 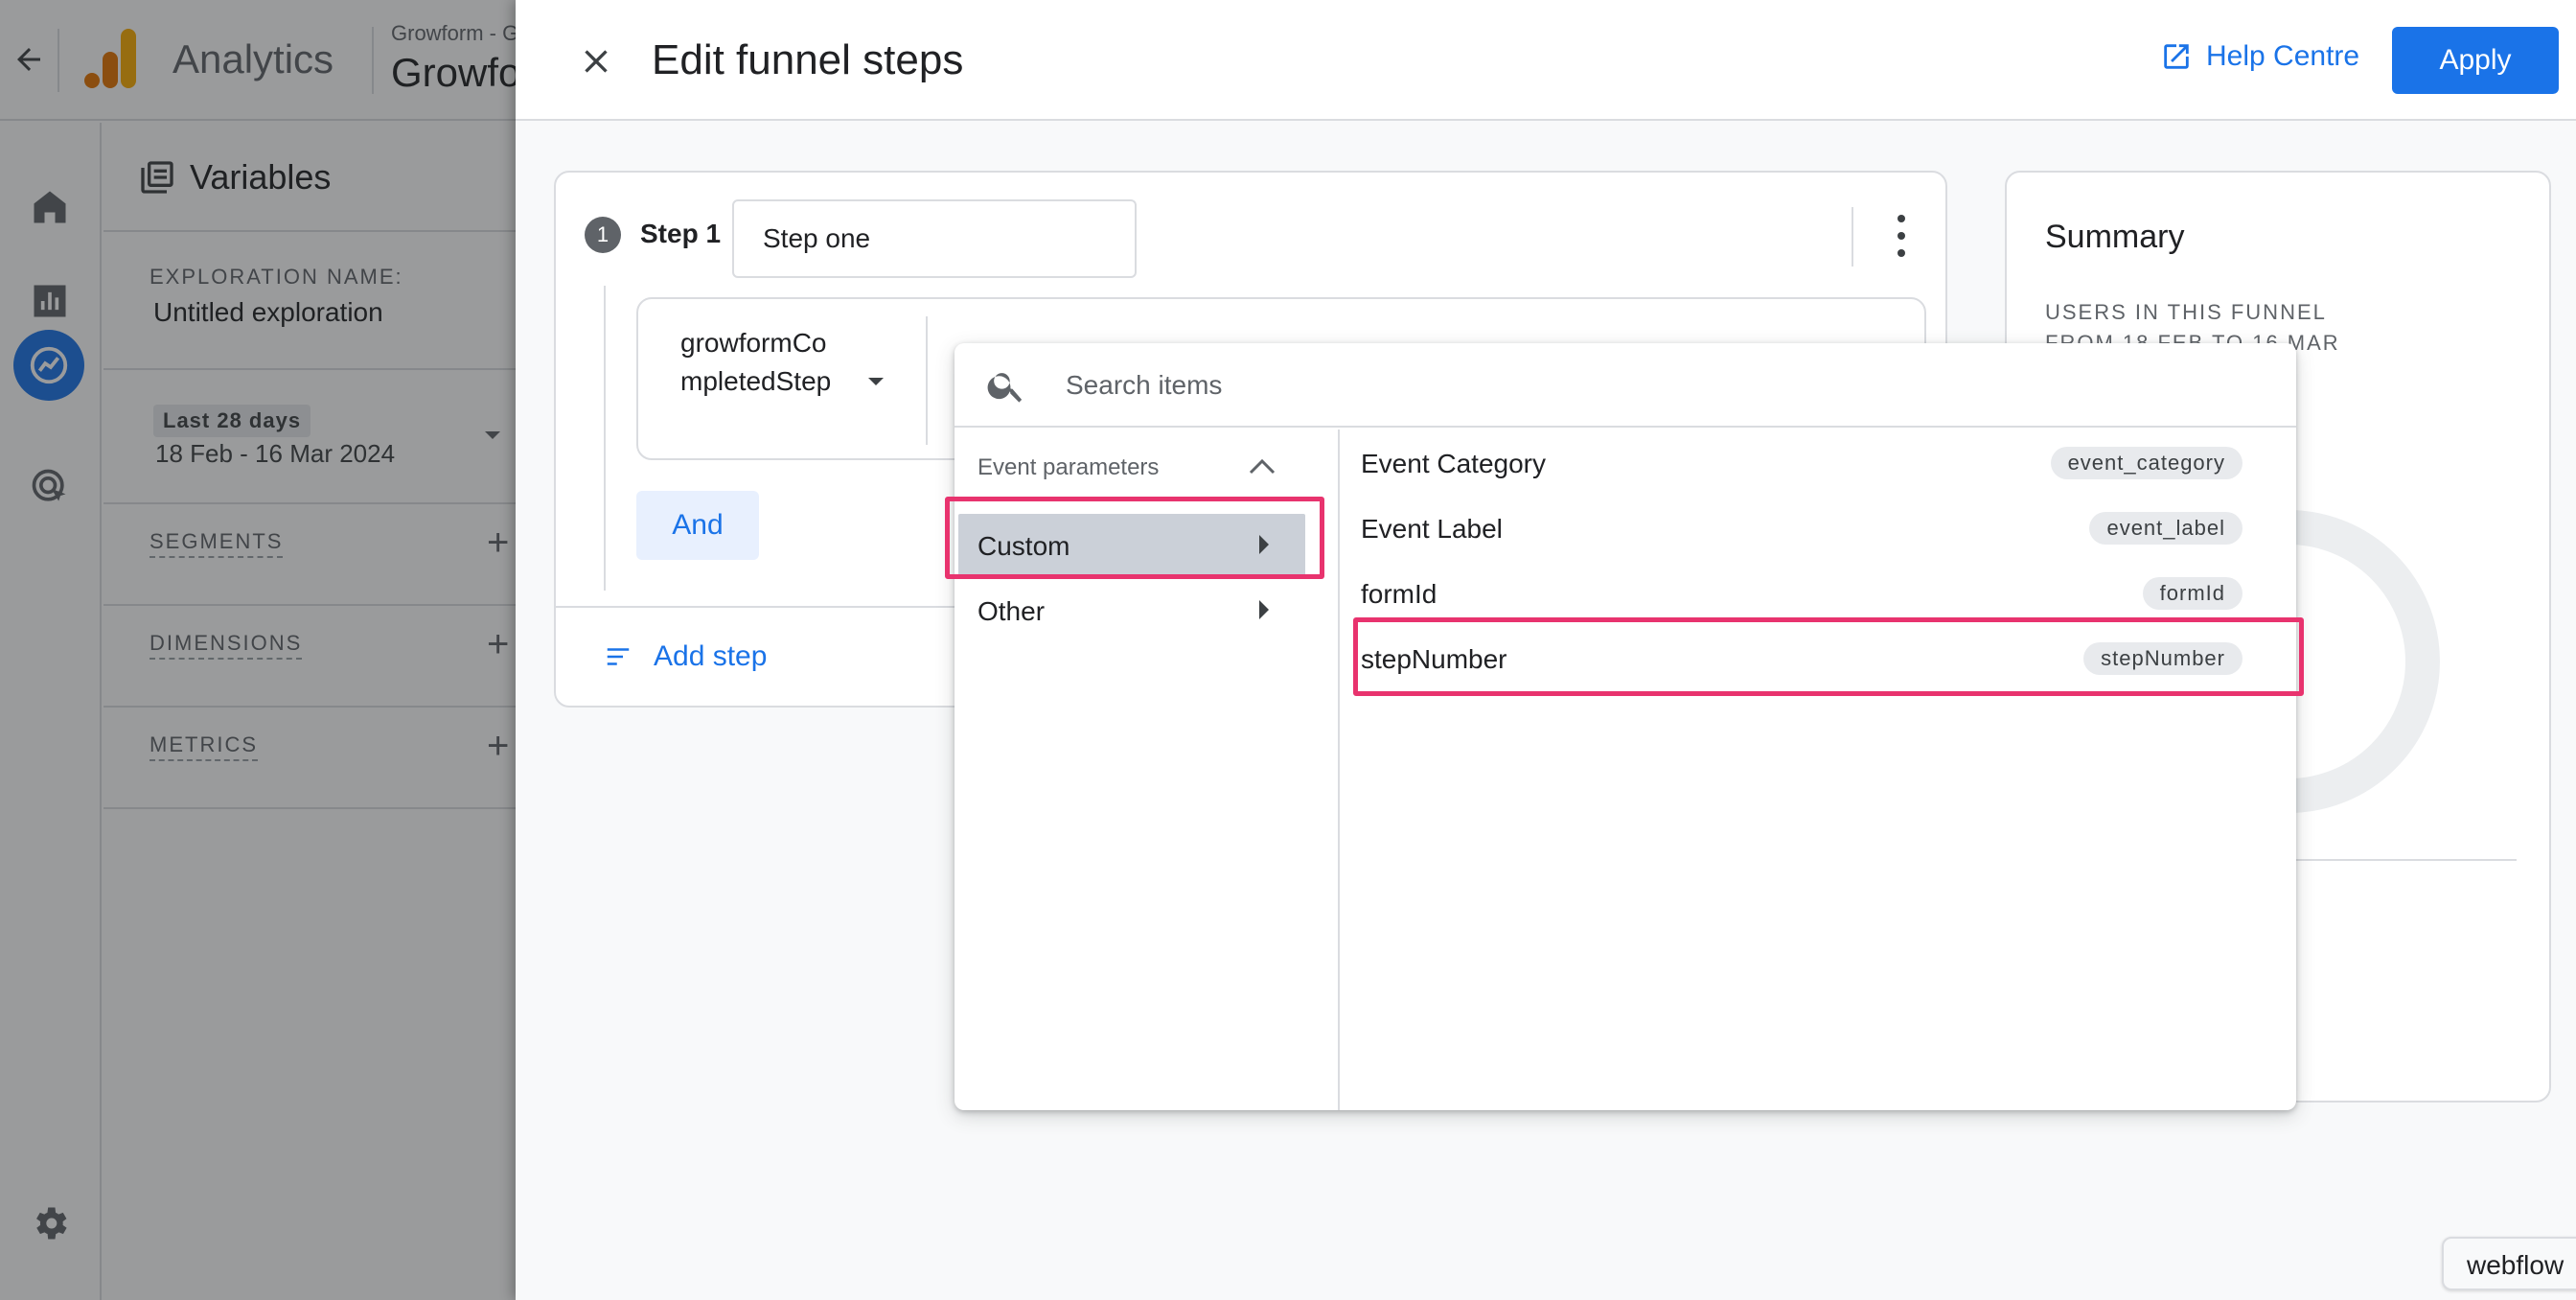 What do you see at coordinates (2283, 56) in the screenshot?
I see `help-centre-label: Help Centre` at bounding box center [2283, 56].